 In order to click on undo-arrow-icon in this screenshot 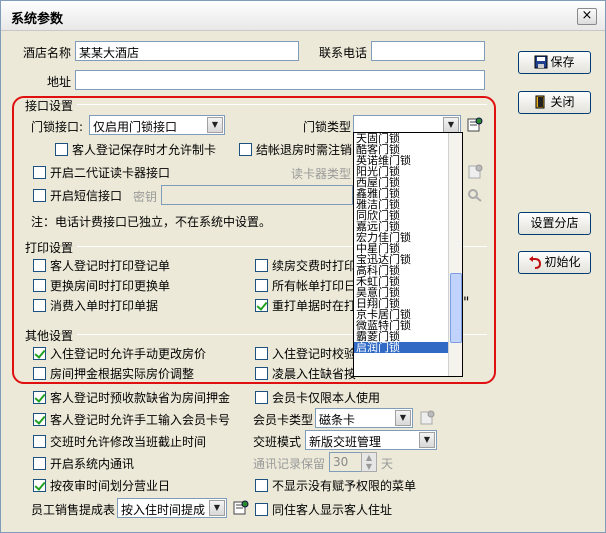, I will do `click(535, 262)`.